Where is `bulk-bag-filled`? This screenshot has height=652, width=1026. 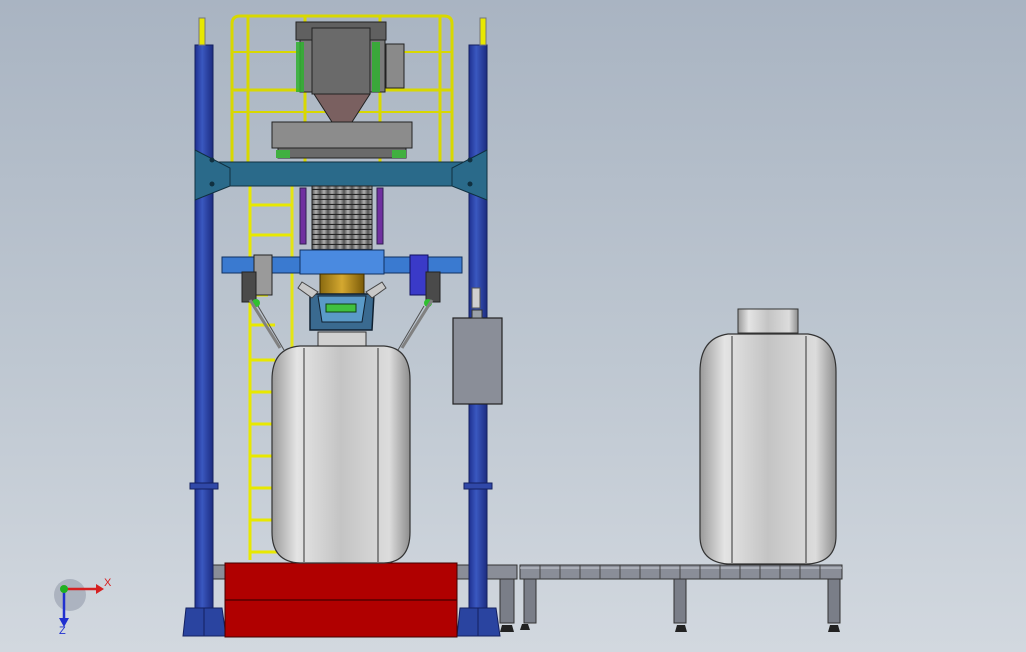
bulk-bag-filled is located at coordinates (768, 436).